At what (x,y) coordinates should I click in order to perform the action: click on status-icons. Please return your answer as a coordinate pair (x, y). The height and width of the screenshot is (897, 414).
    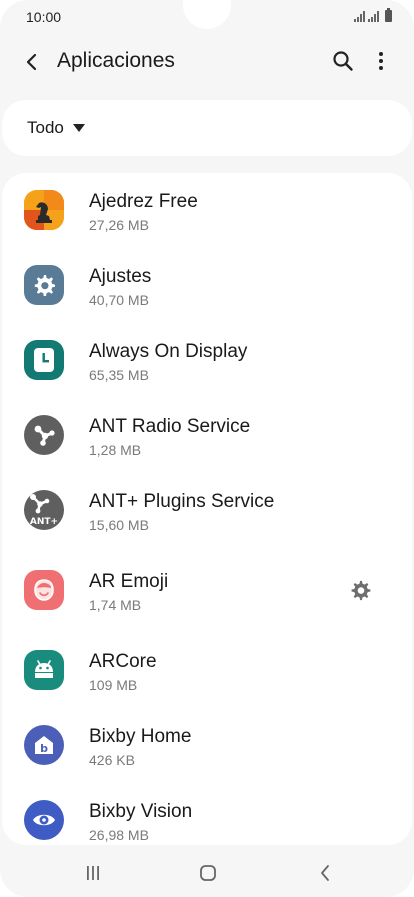
    Looking at the image, I should click on (373, 15).